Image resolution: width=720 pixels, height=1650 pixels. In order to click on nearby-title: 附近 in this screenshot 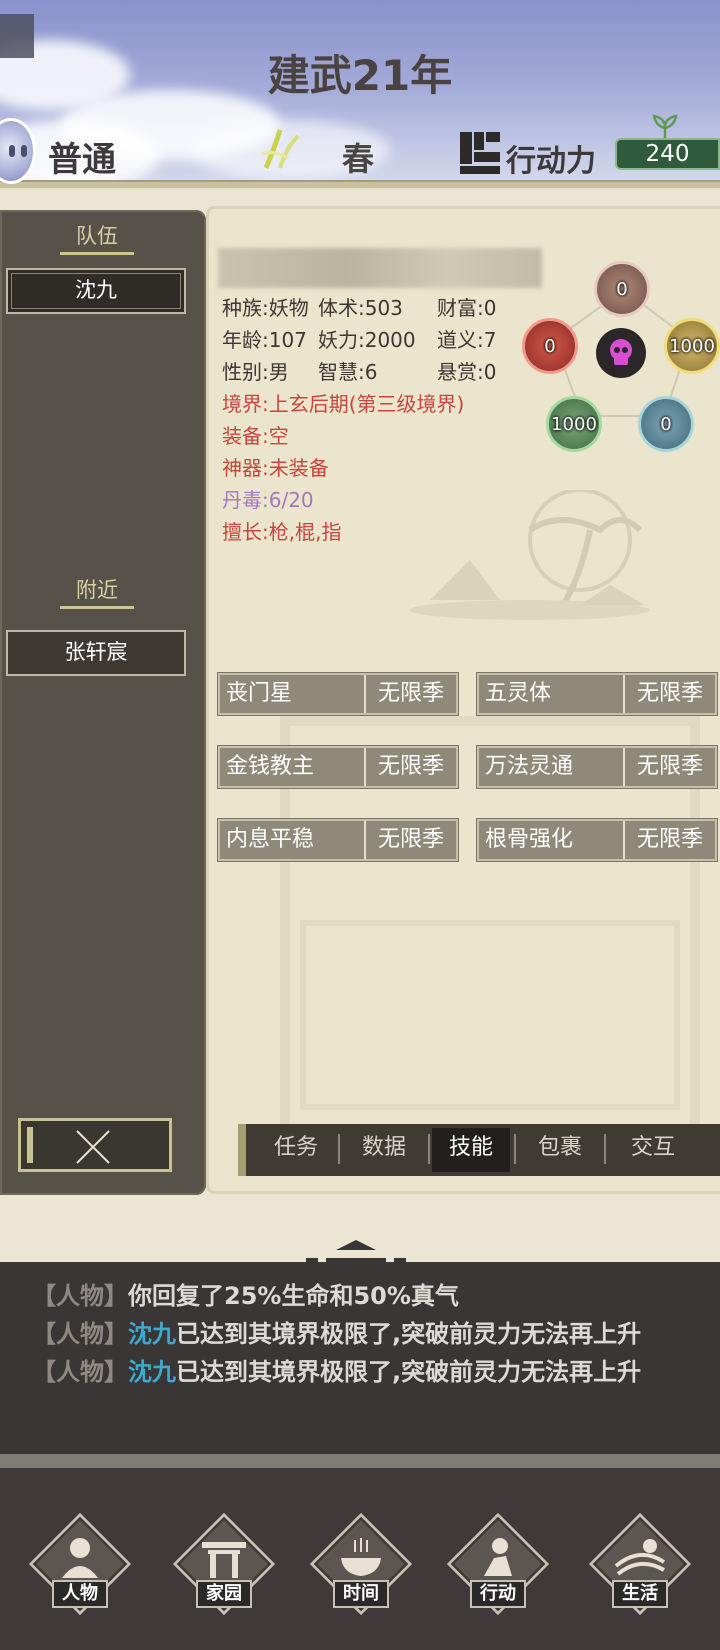, I will do `click(97, 591)`.